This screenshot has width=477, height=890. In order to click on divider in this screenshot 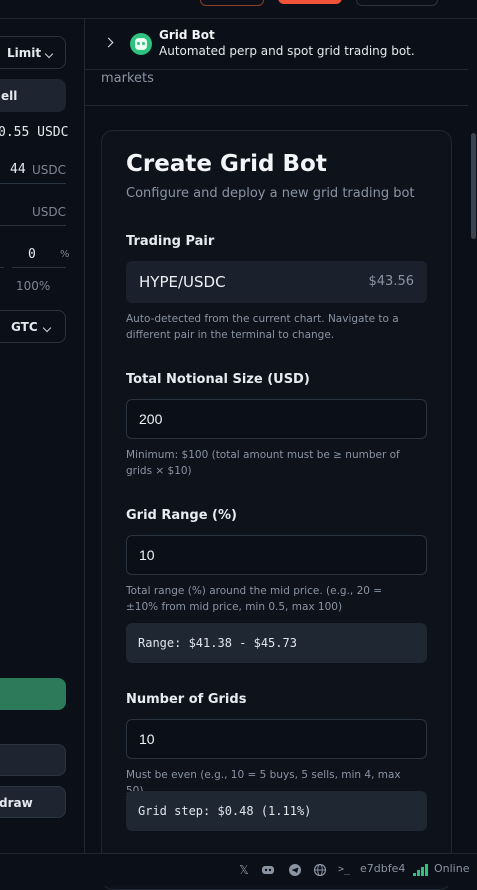, I will do `click(276, 105)`.